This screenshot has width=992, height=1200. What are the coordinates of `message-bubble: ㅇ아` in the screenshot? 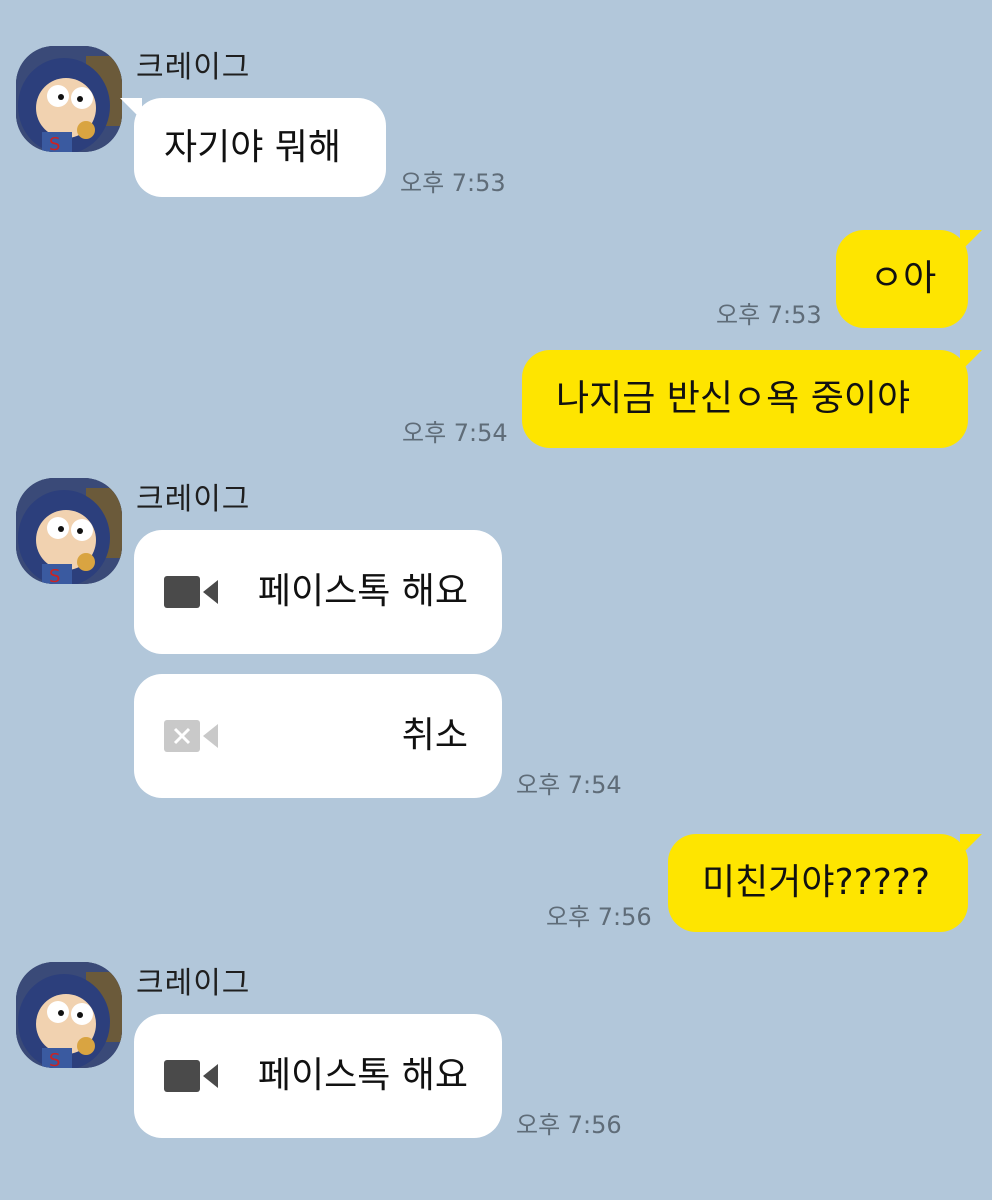 It's located at (909, 279).